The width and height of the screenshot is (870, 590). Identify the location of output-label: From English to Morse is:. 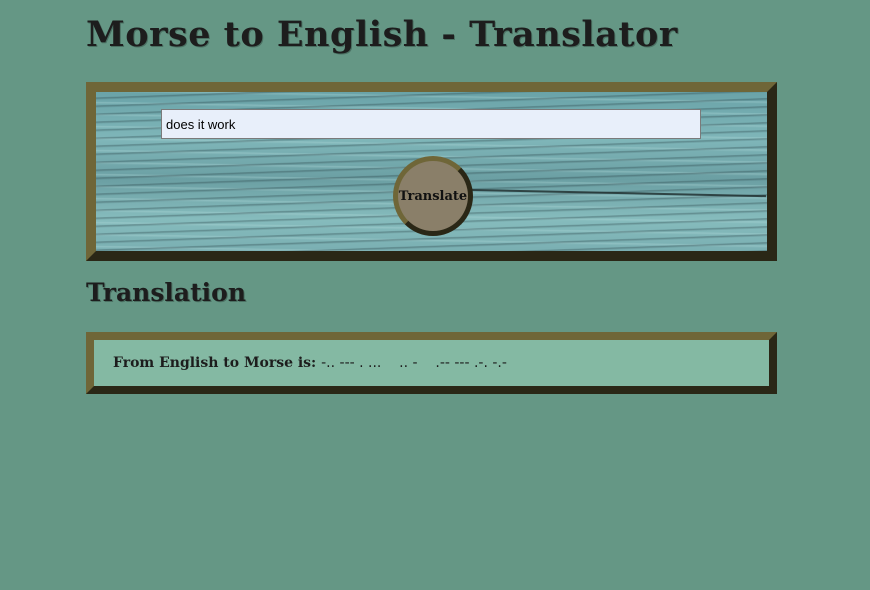
(217, 363).